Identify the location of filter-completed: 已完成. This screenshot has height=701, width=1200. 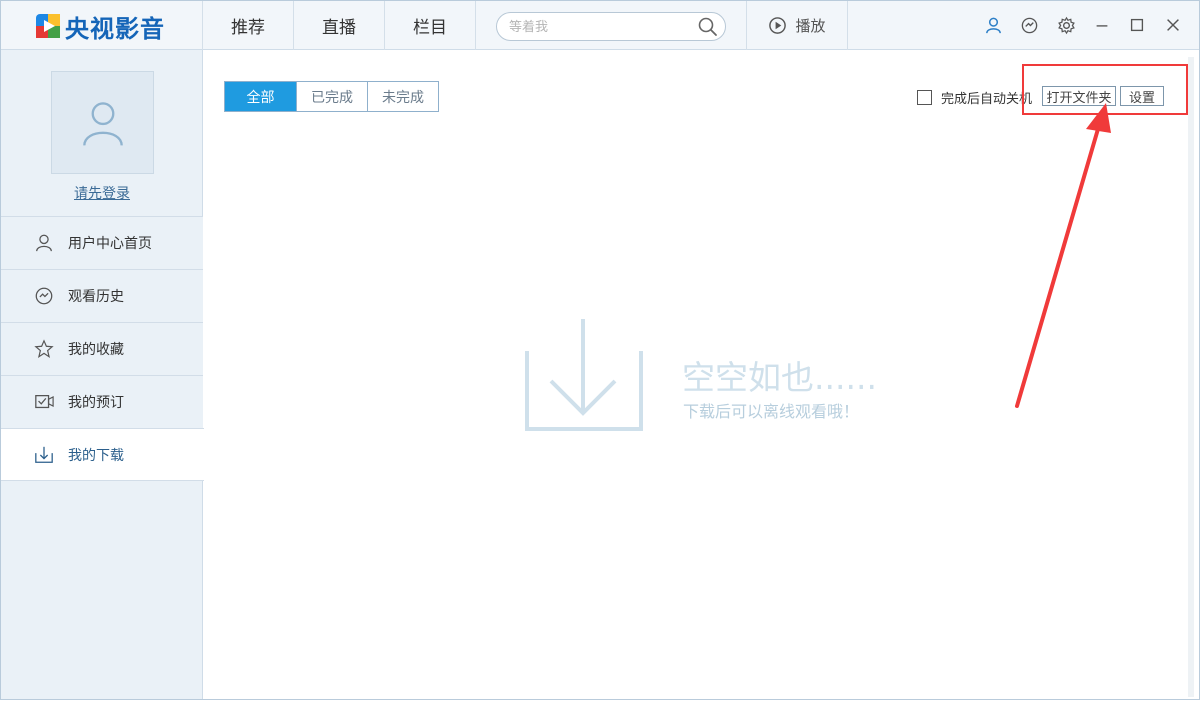
(331, 96).